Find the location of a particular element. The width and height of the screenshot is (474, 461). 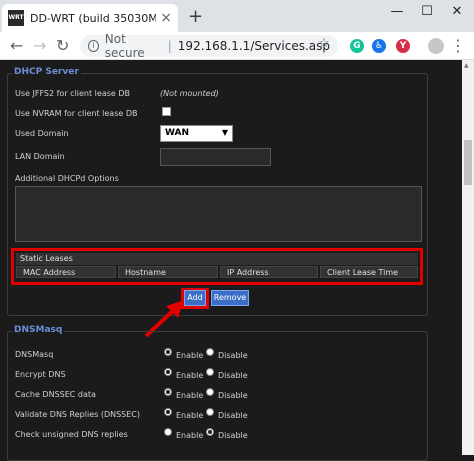

minimize-button: — is located at coordinates (397, 13).